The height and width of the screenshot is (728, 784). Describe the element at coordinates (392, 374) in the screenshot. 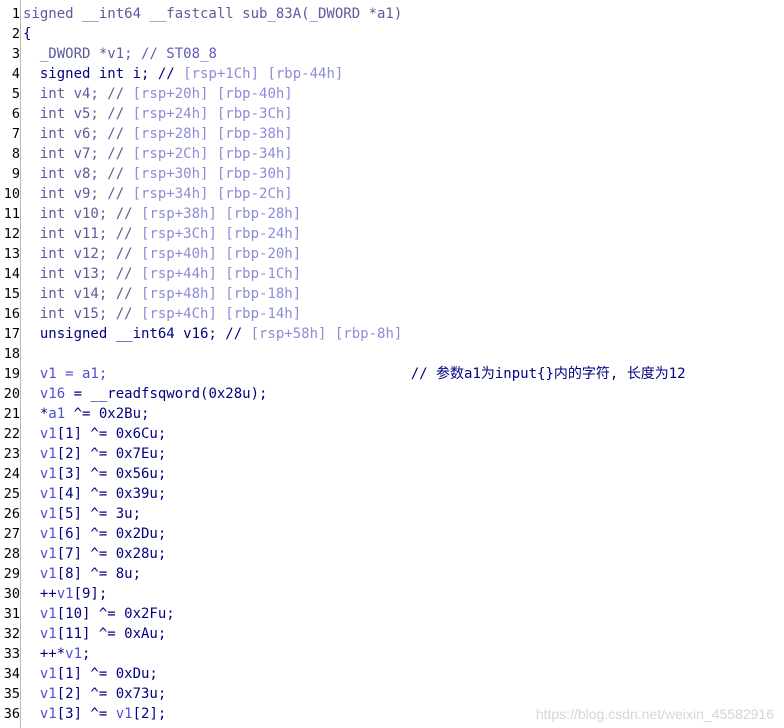

I see `code-line: 19 v1 = a1; // 参数a1为input{}内的字符, 长度为12` at that location.